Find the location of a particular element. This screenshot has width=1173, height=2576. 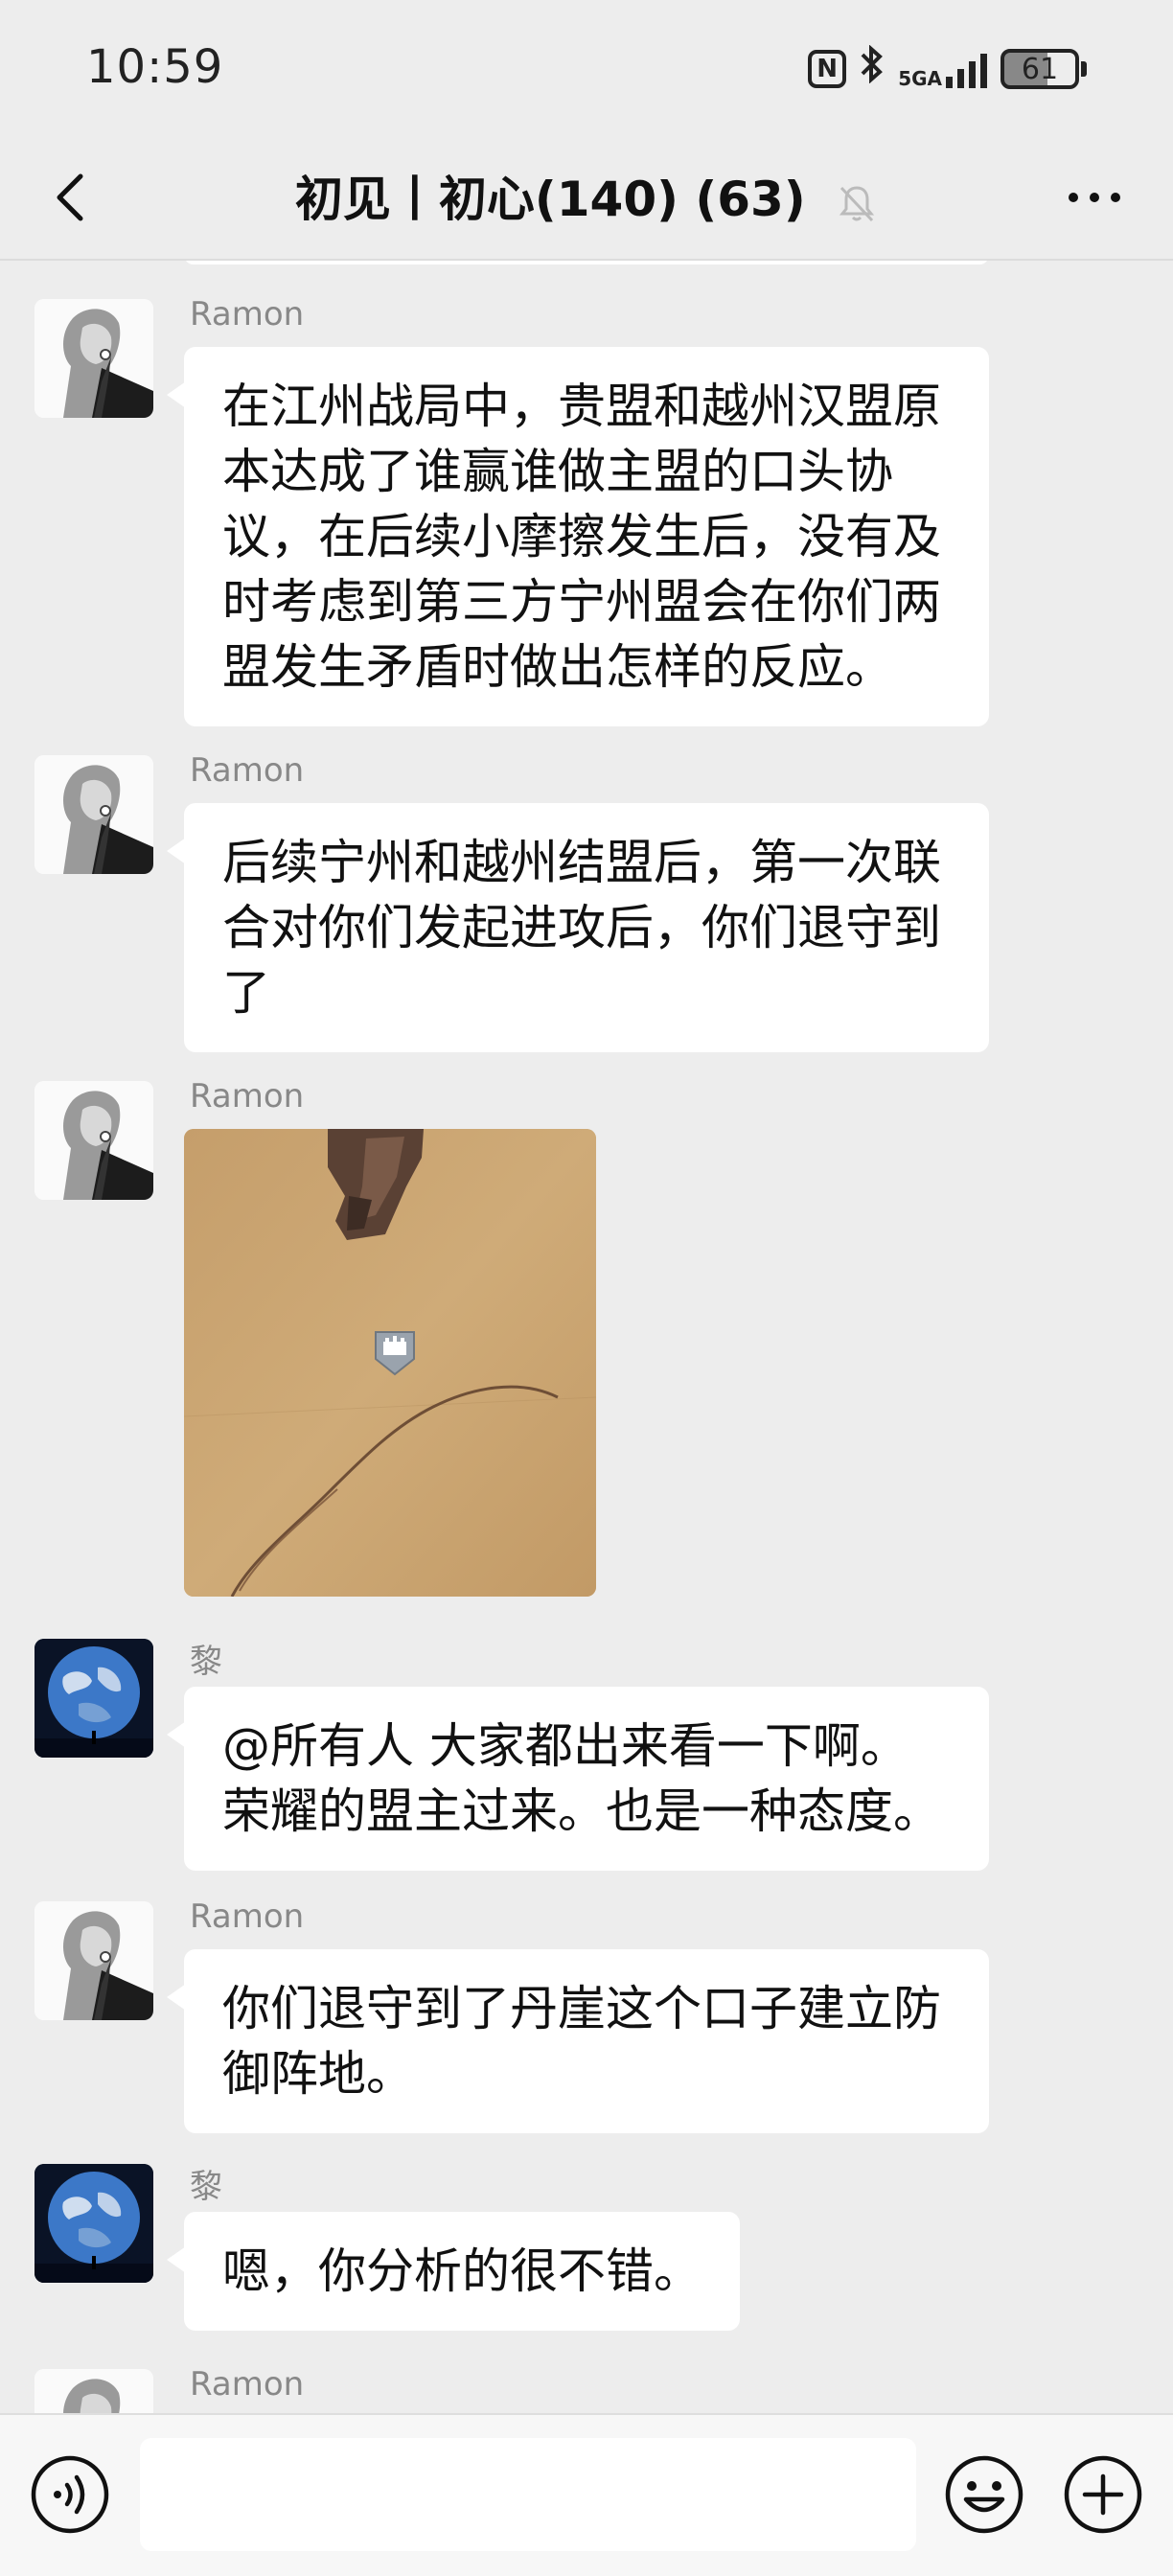

chat-title: 初见丨初心(140) (63) is located at coordinates (550, 199).